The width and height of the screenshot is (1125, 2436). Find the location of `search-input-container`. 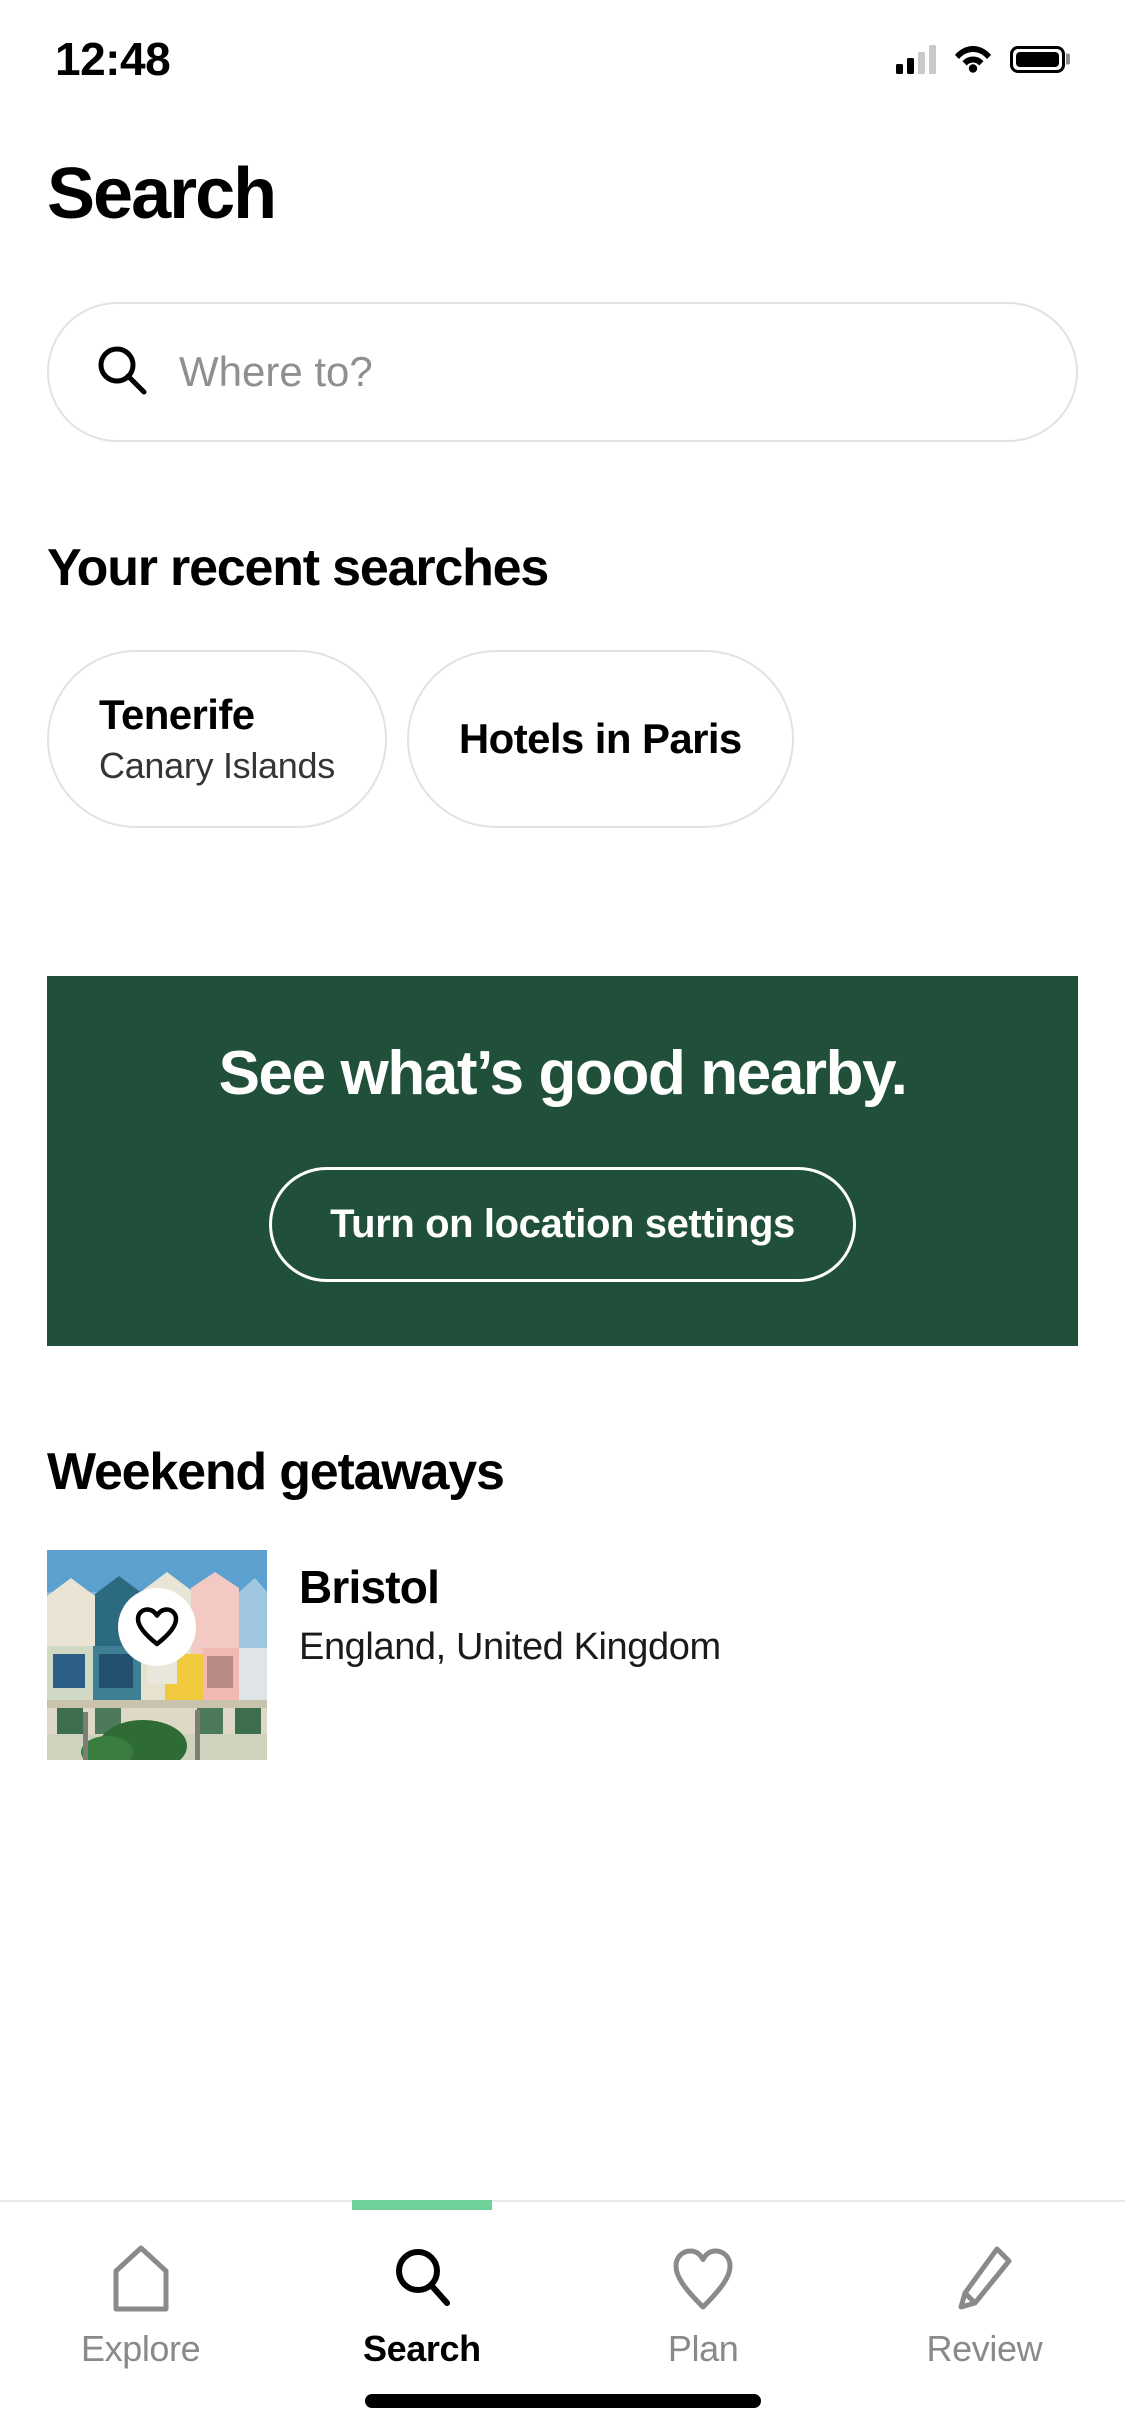

search-input-container is located at coordinates (562, 372).